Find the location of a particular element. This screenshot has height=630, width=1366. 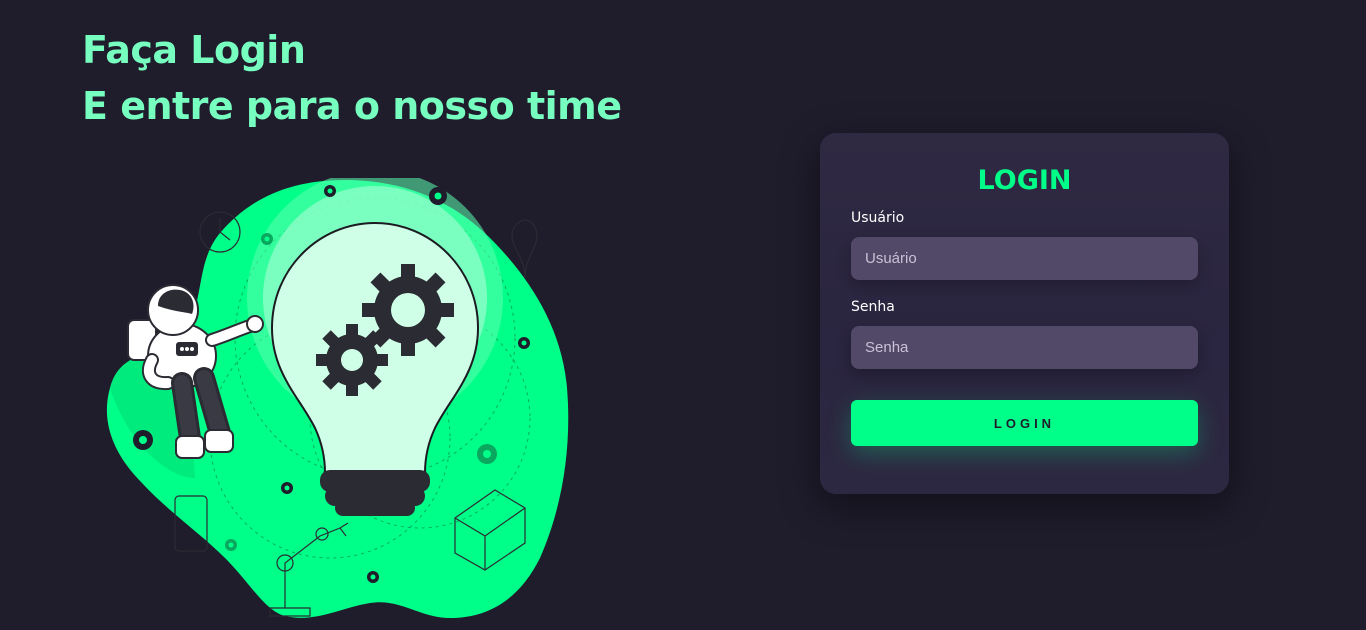

gear-icon is located at coordinates (352, 360).